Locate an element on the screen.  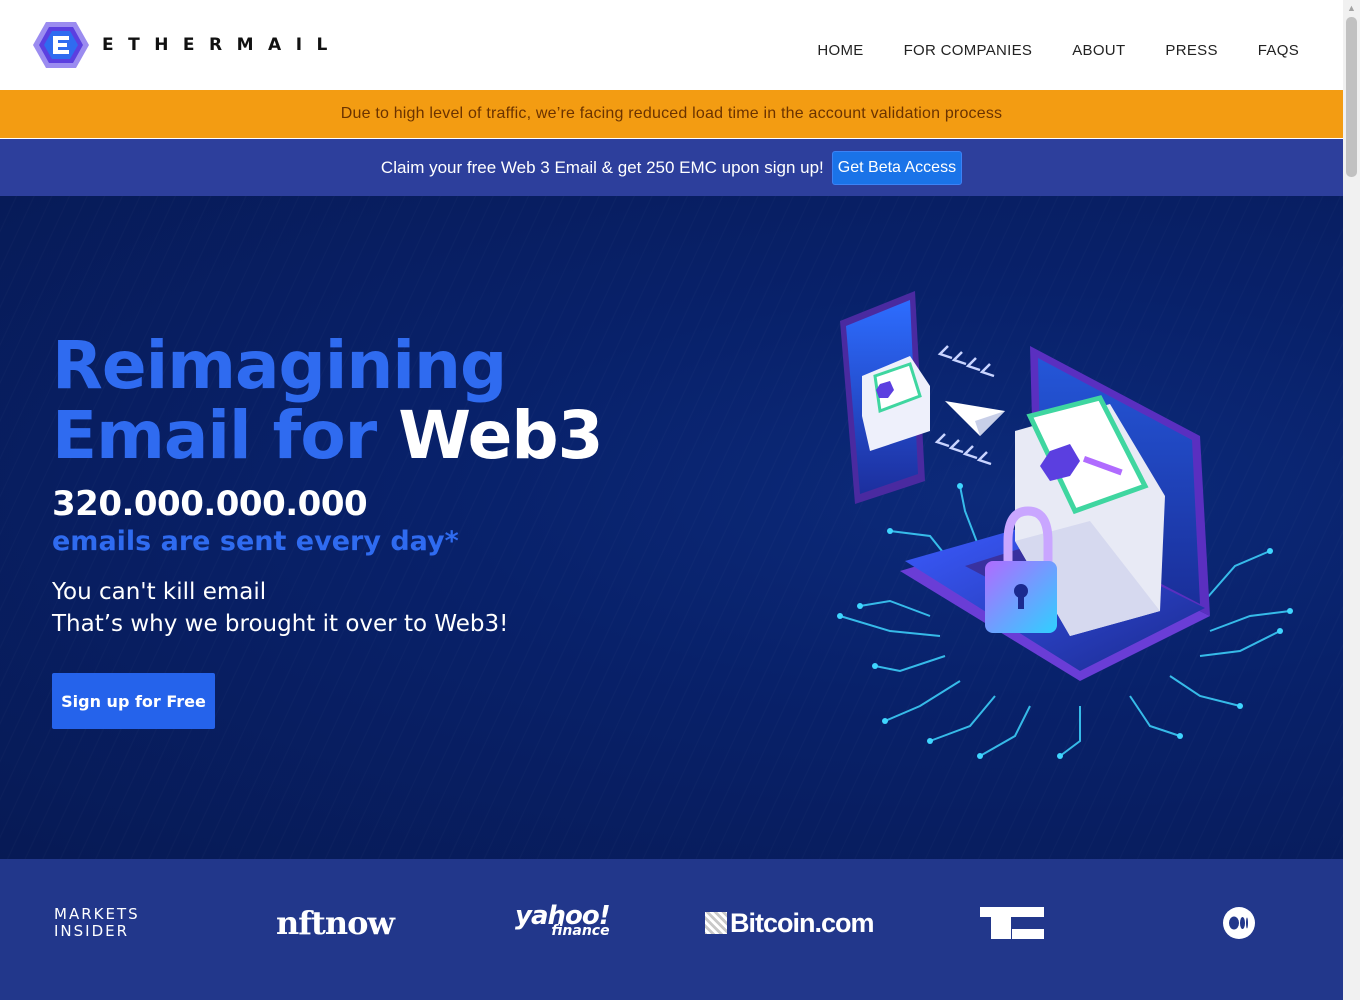
medium-icon is located at coordinates (1239, 923).